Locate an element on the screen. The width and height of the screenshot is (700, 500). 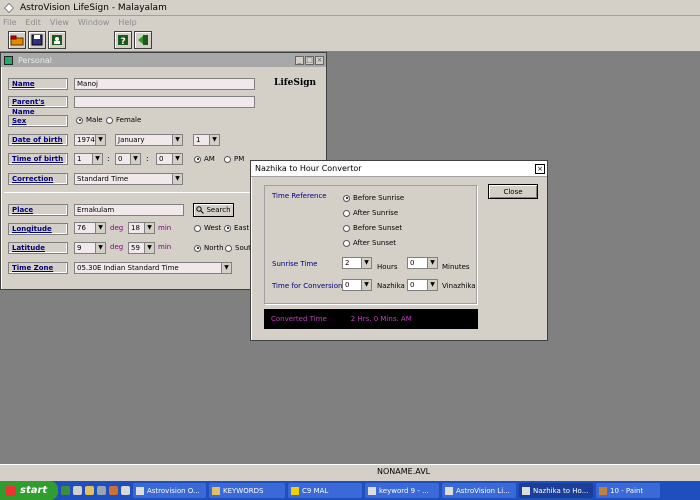
search-icon is located at coordinates (200, 210).